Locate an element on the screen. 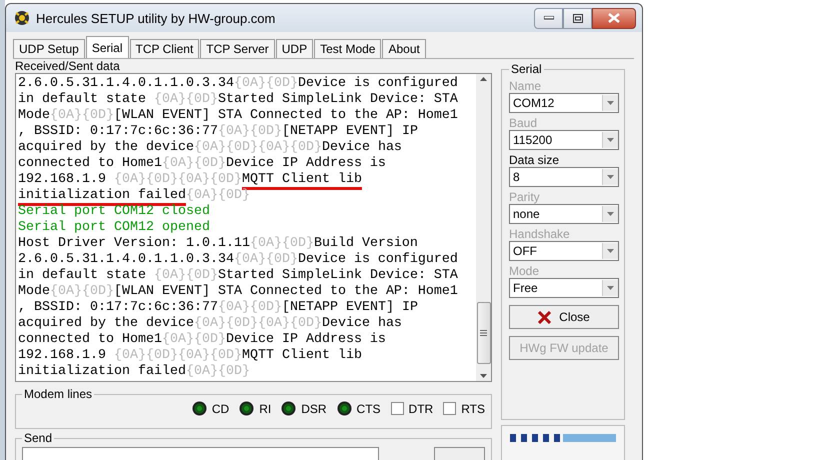 The width and height of the screenshot is (819, 460). field-label: Parity is located at coordinates (525, 197).